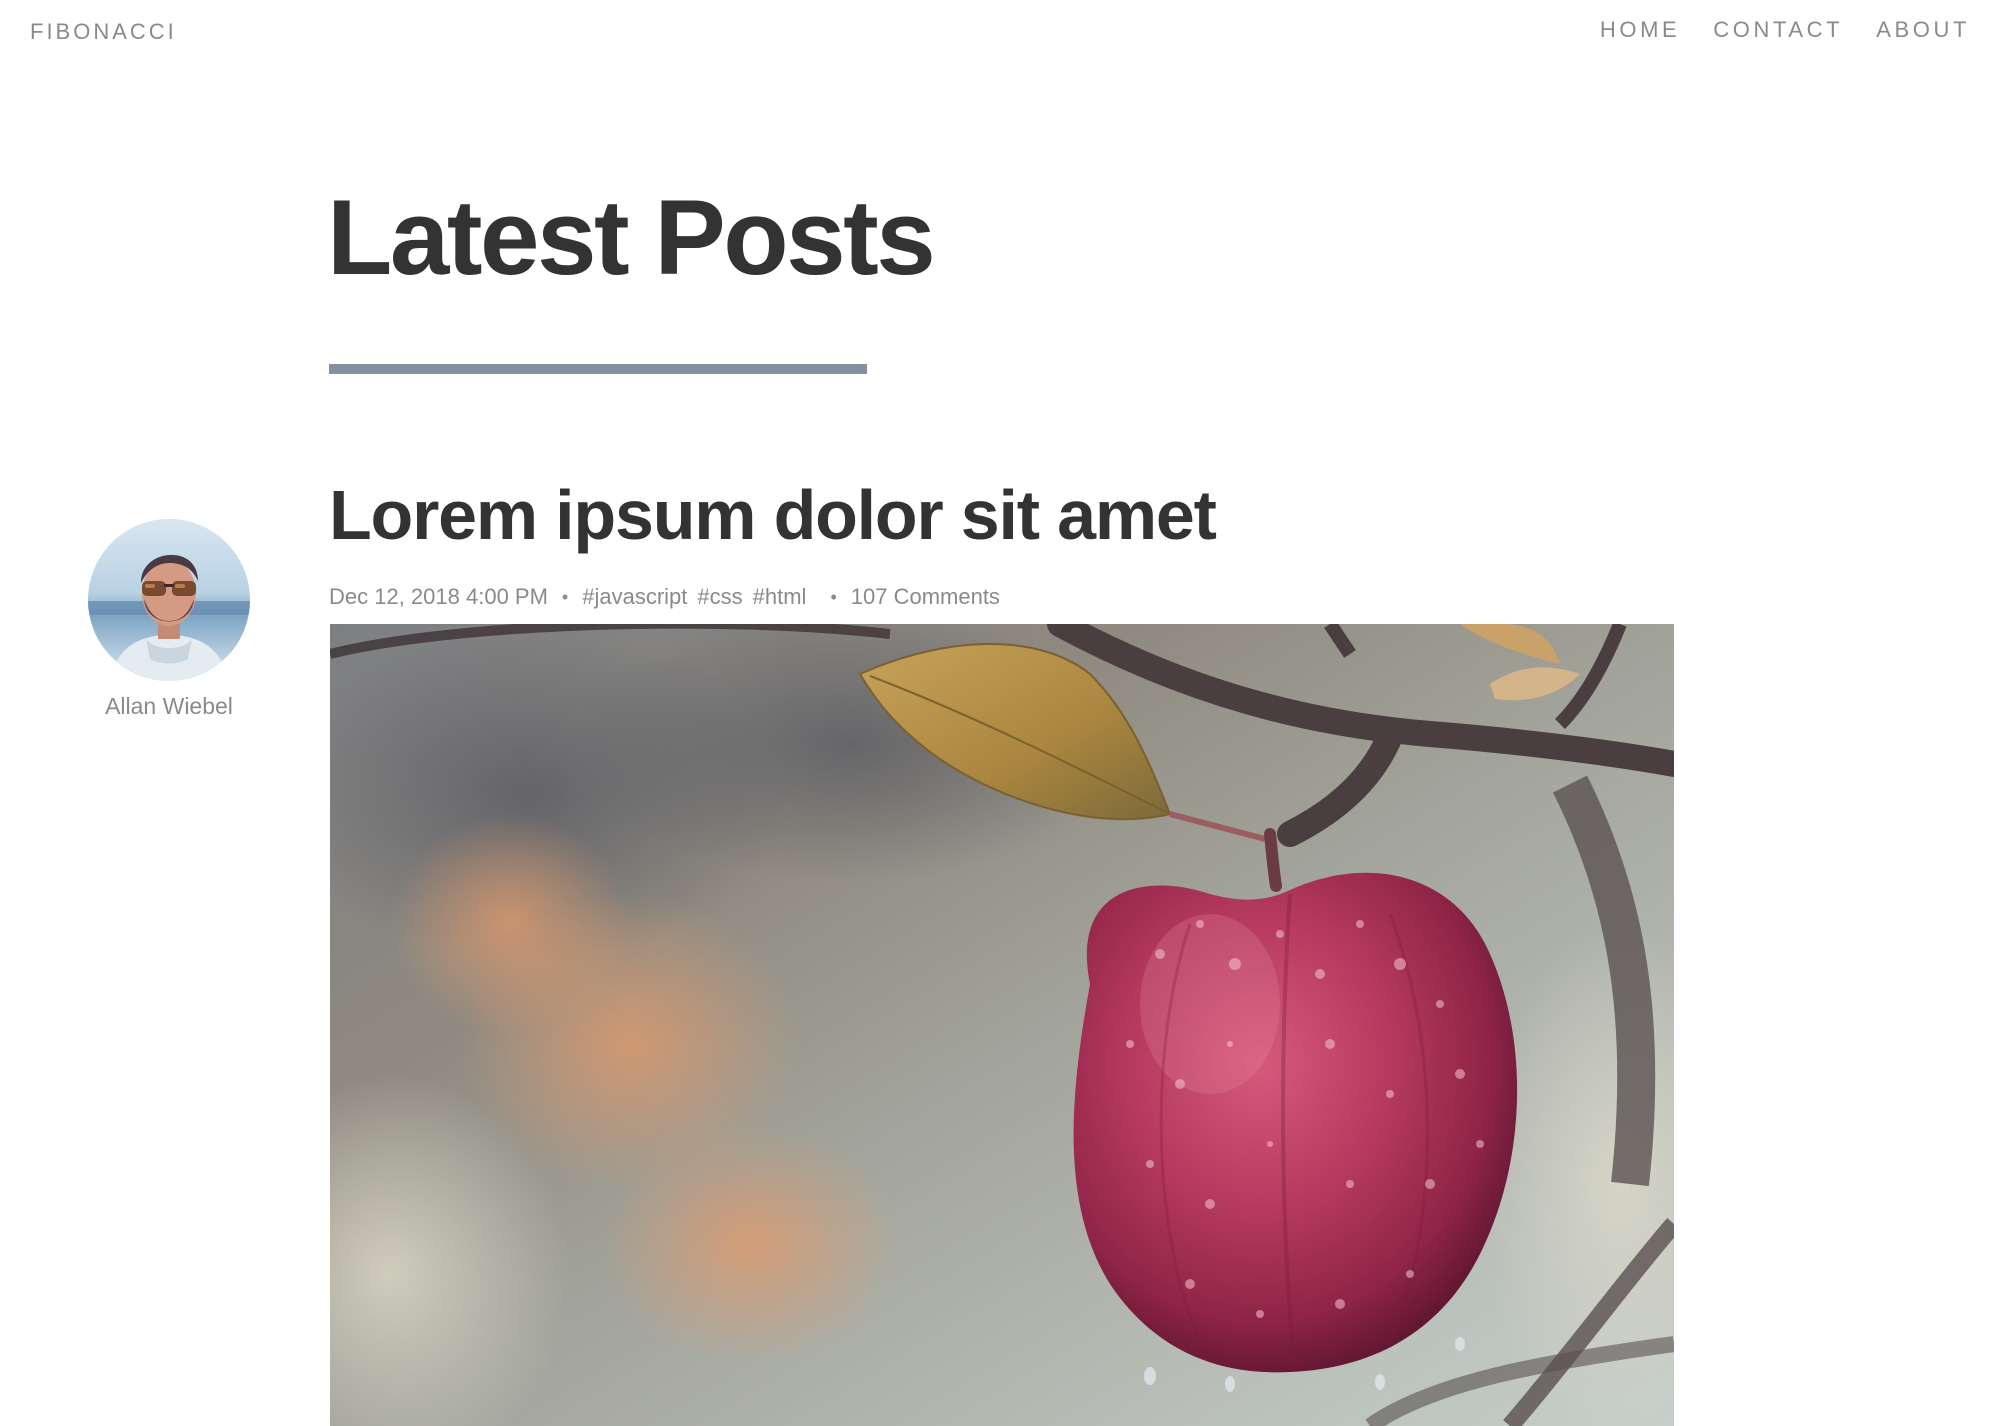 This screenshot has height=1426, width=1994. What do you see at coordinates (103, 32) in the screenshot?
I see `brand-logo-link: FIBONACCI` at bounding box center [103, 32].